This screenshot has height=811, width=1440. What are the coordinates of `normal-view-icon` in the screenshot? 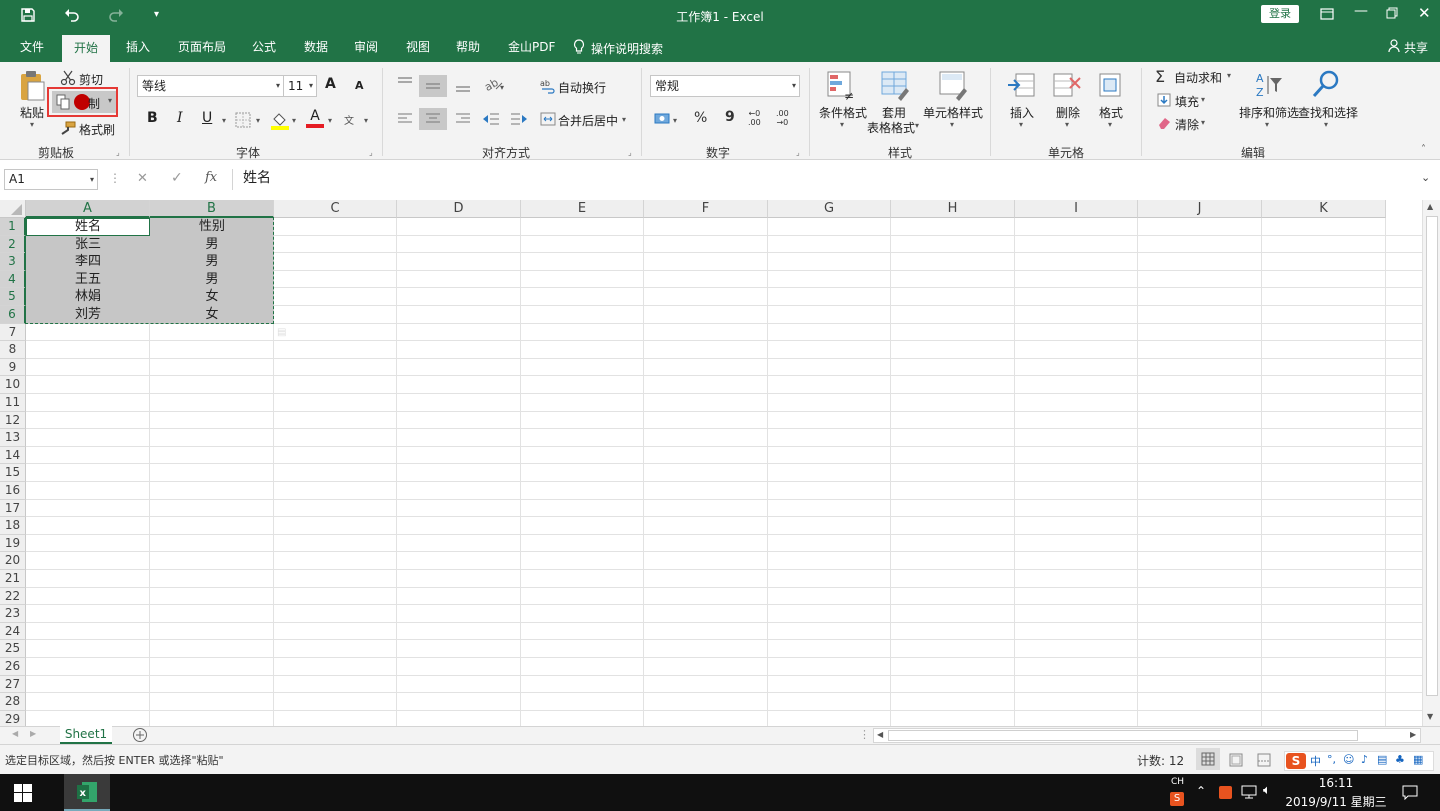 It's located at (1208, 759).